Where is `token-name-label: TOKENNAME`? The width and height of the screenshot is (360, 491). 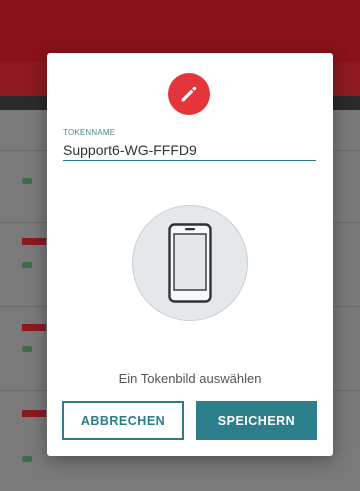 token-name-label: TOKENNAME is located at coordinates (89, 132).